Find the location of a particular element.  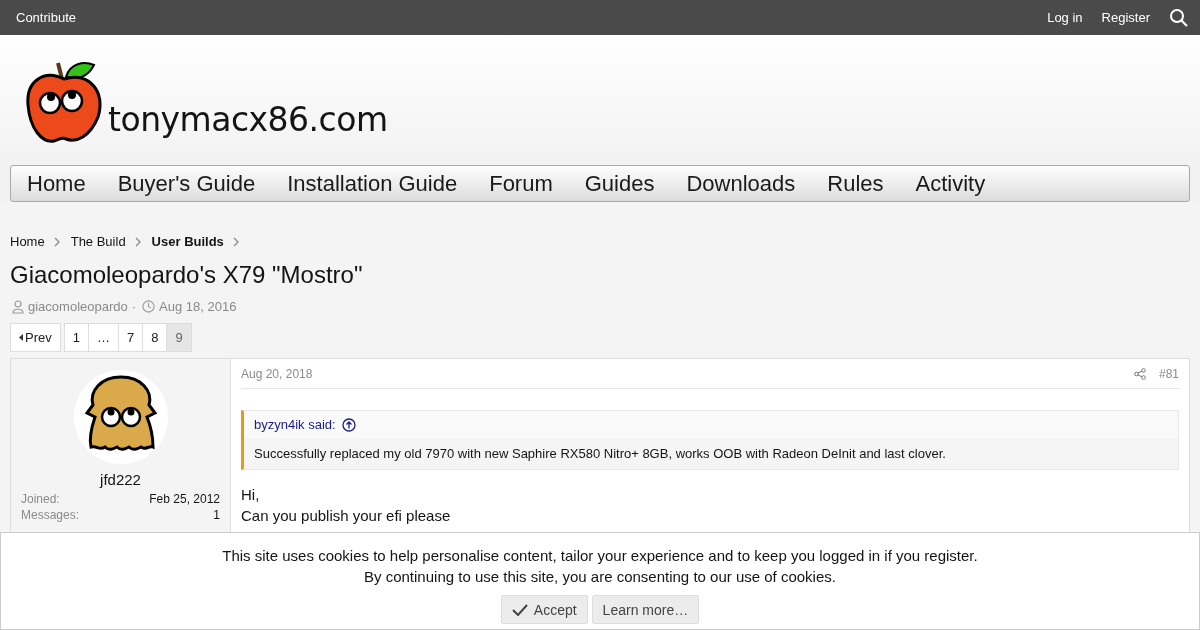

nav-tab: Rules is located at coordinates (855, 183).